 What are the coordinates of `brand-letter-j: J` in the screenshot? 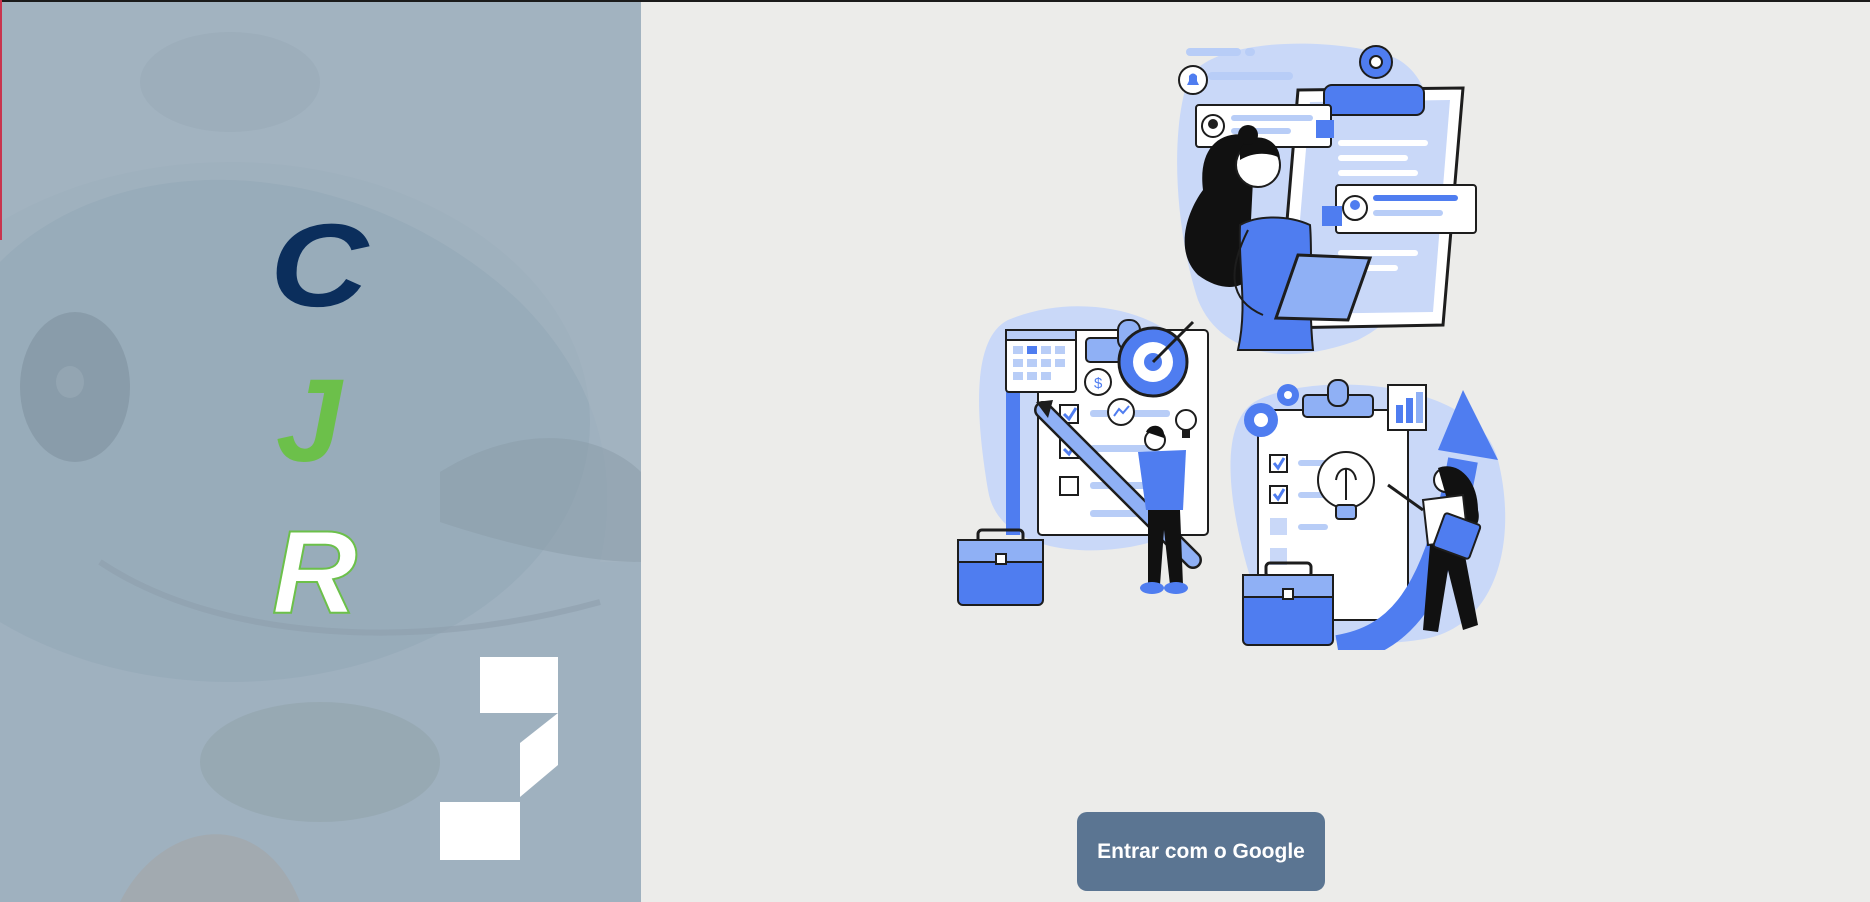 It's located at (309, 421).